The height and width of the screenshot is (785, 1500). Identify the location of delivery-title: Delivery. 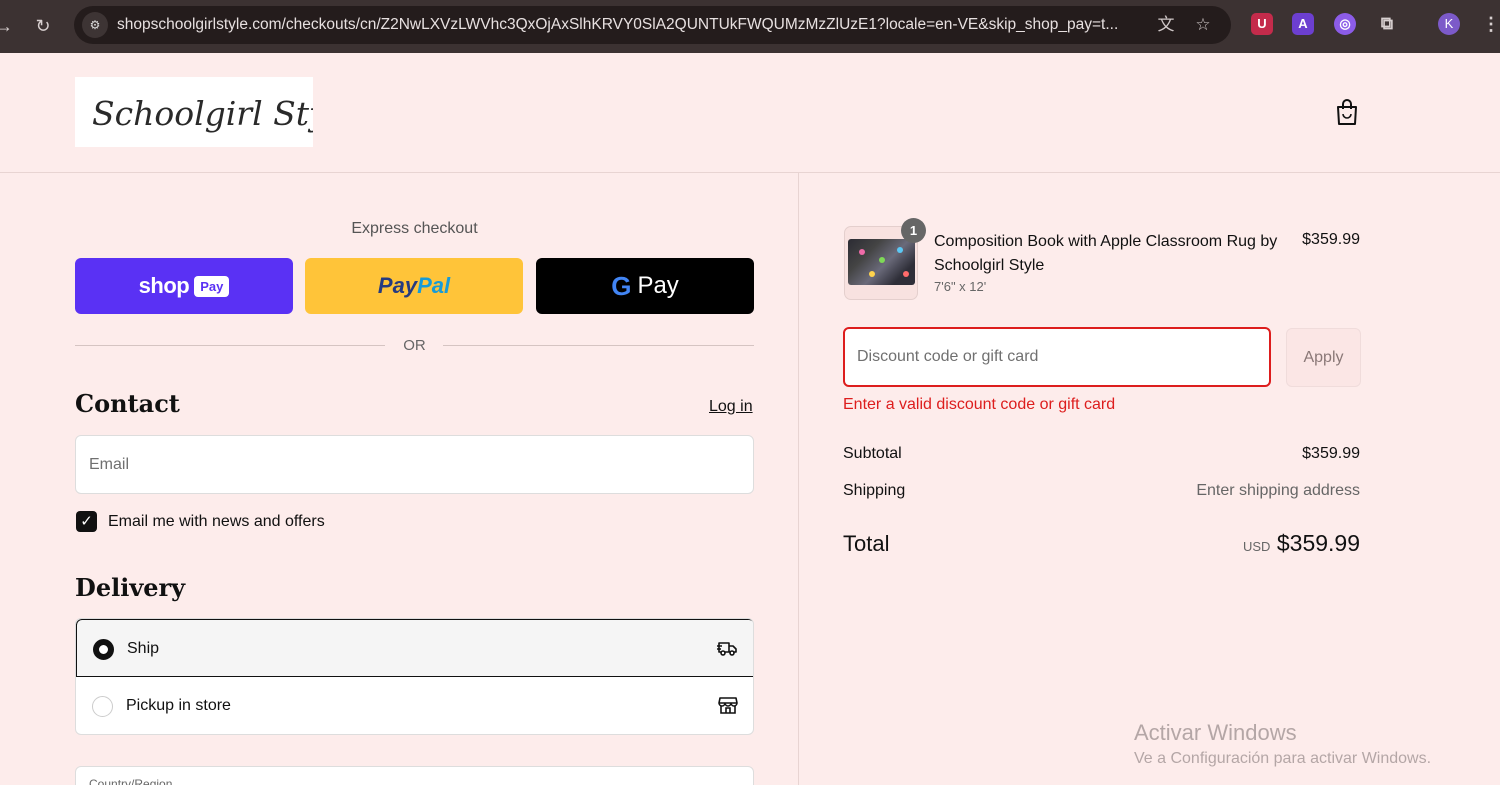
(130, 587).